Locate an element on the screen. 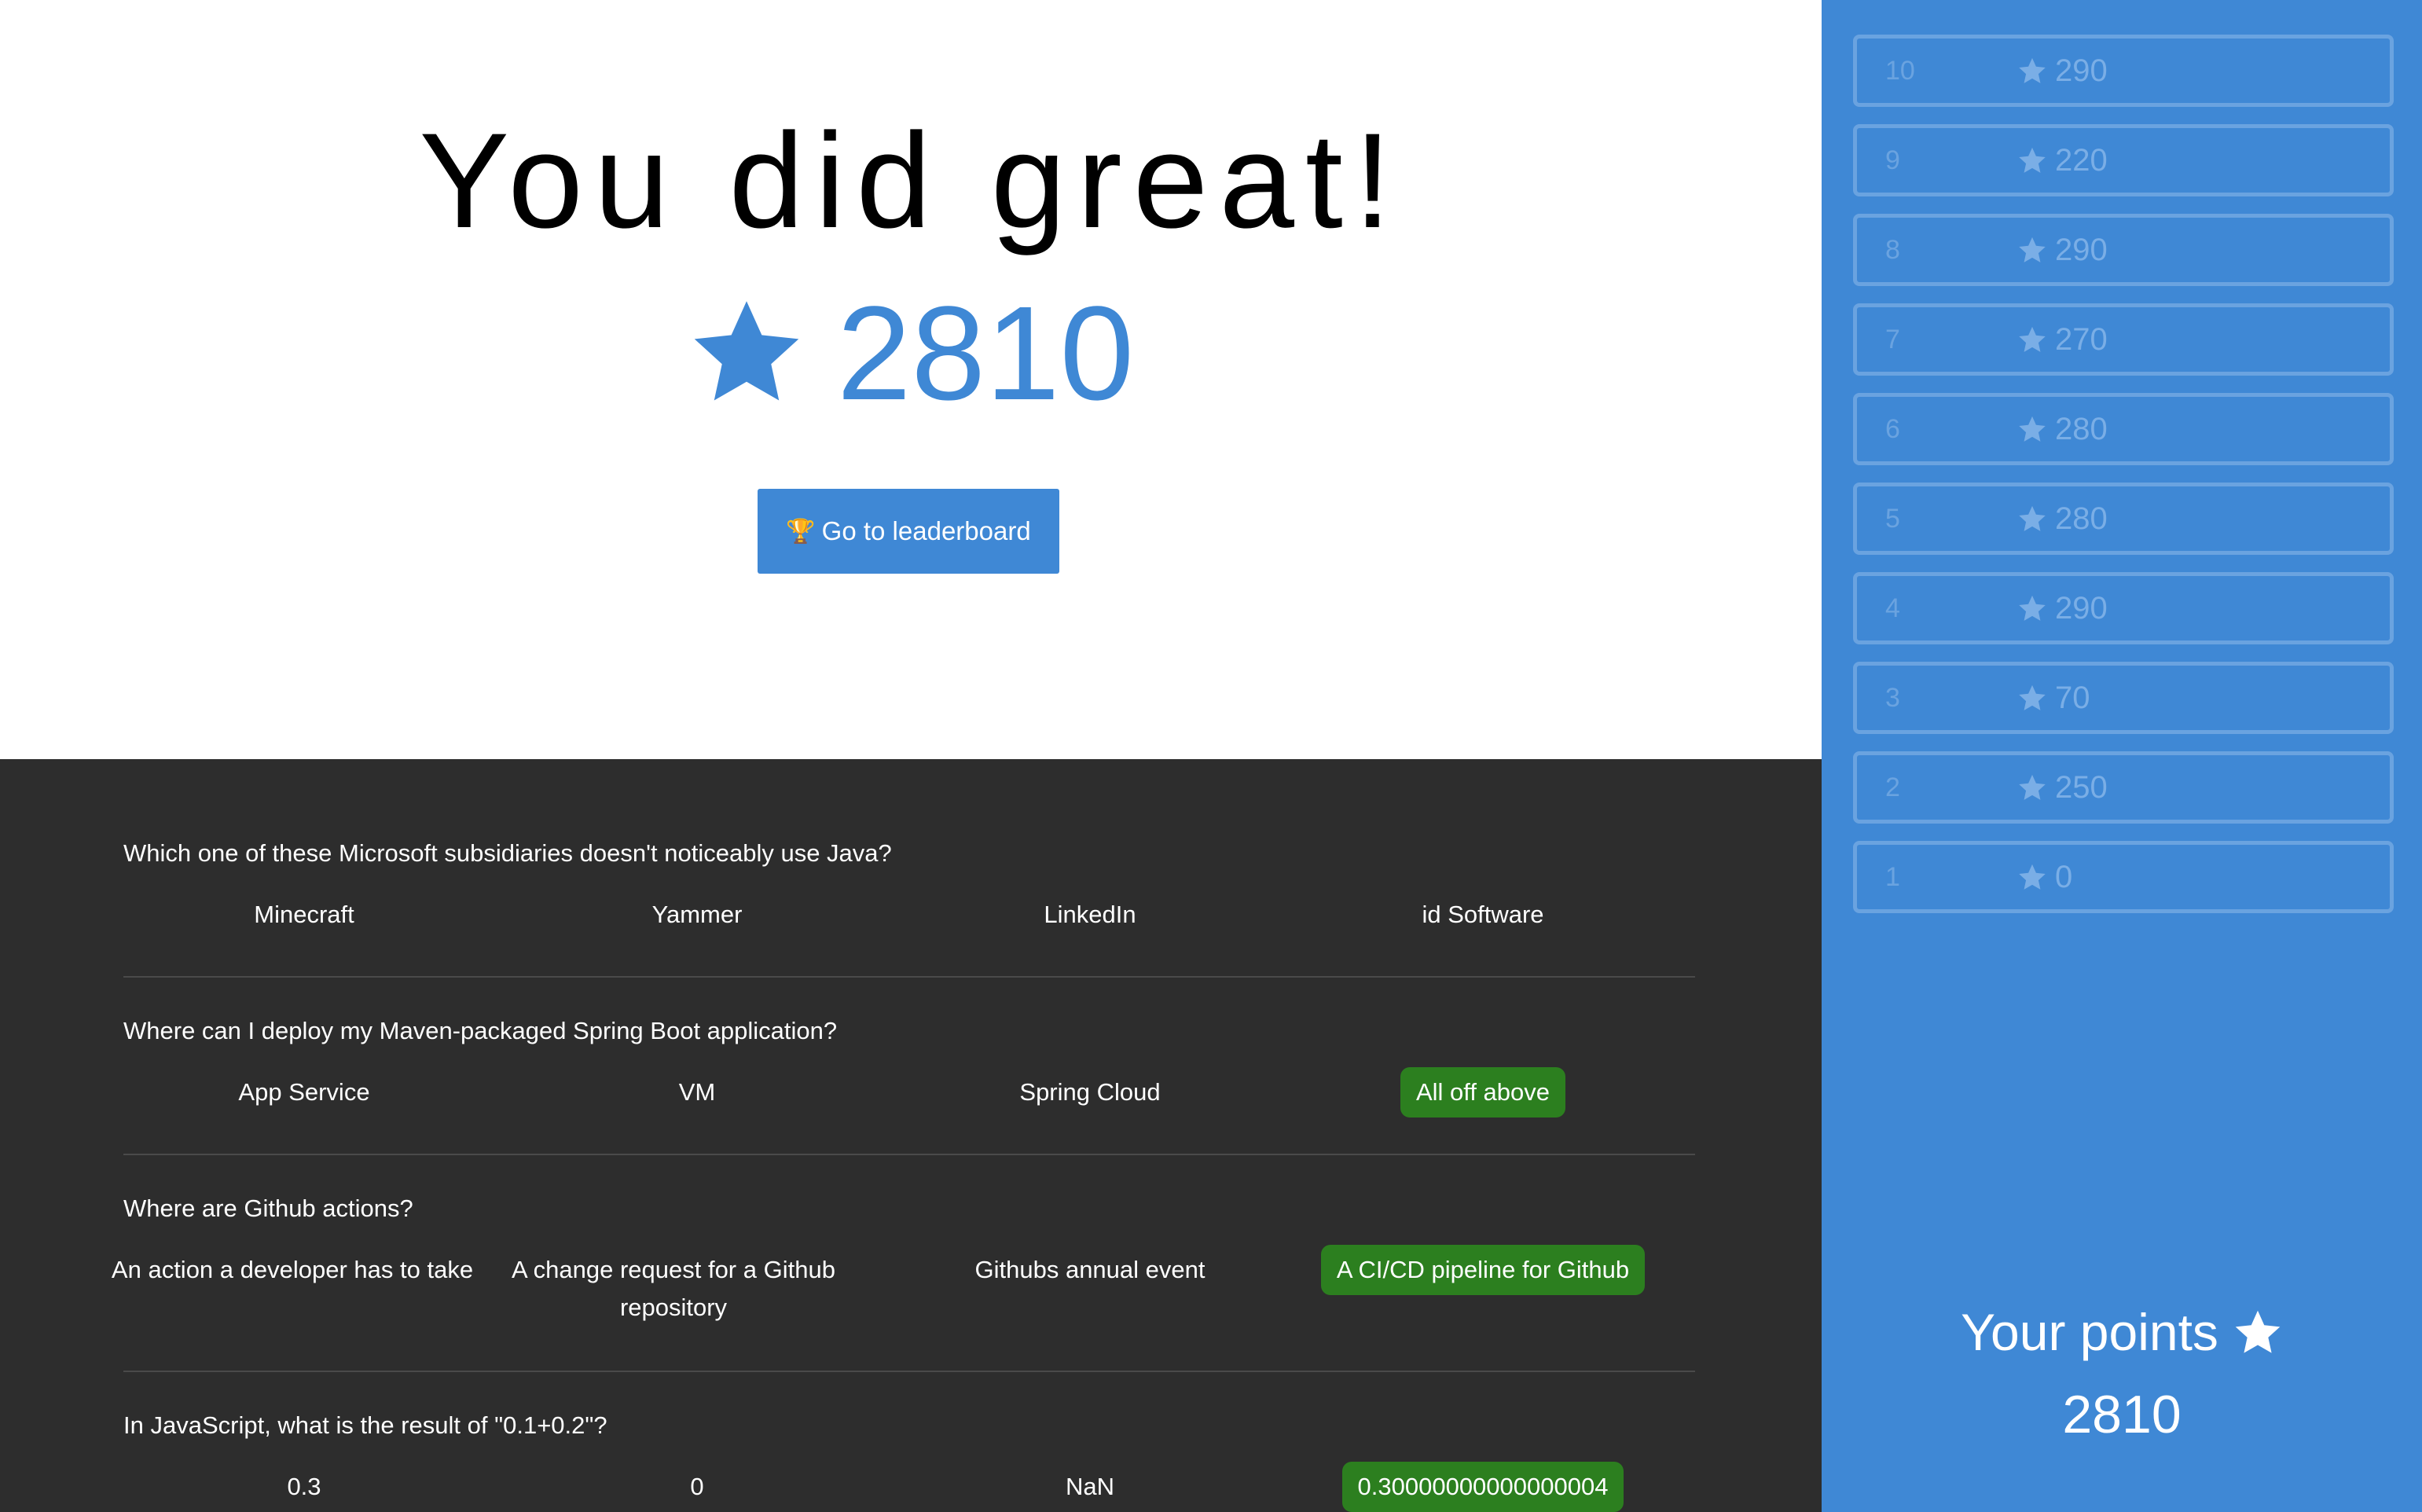 This screenshot has height=1512, width=2422. round-points-value: 270 is located at coordinates (2081, 340).